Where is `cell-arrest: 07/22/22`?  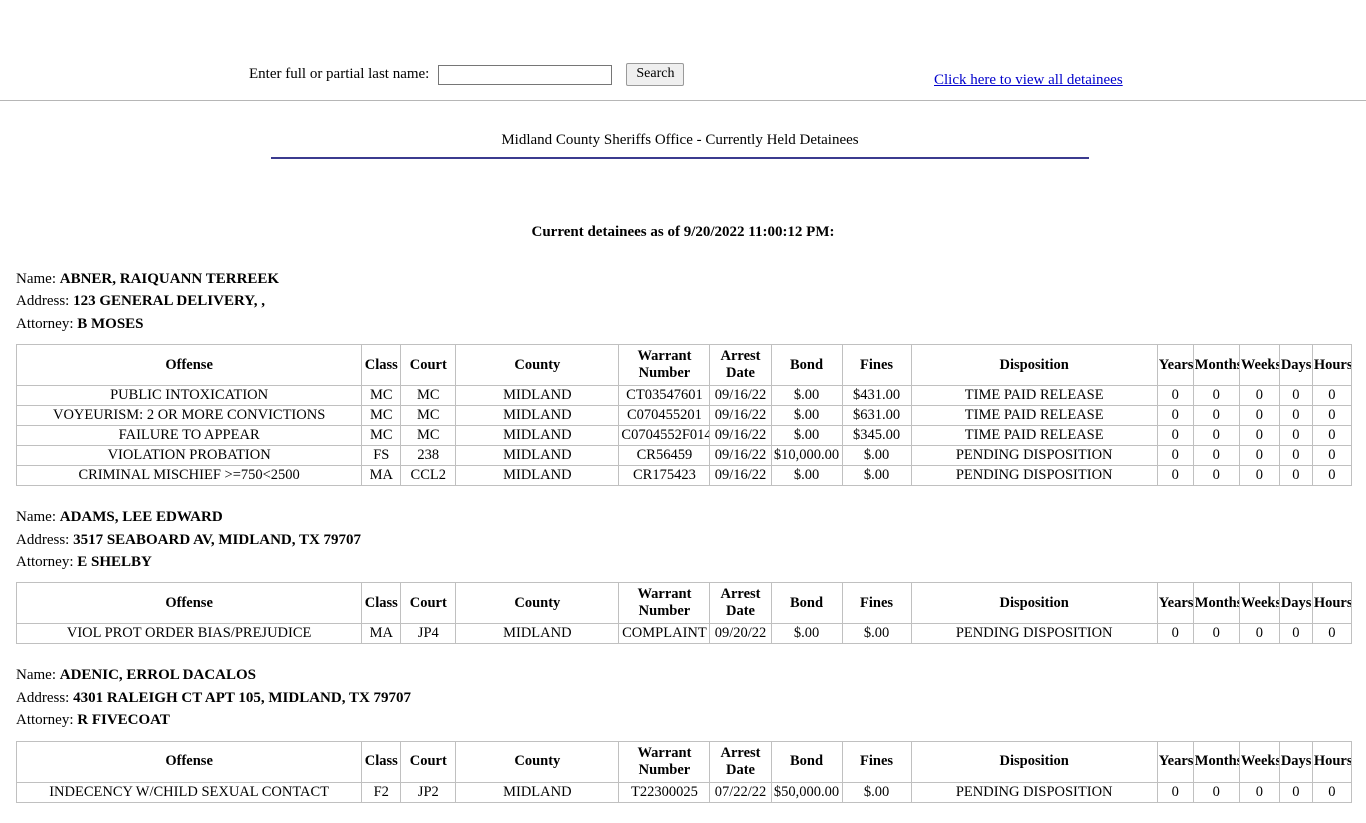
cell-arrest: 07/22/22 is located at coordinates (740, 792).